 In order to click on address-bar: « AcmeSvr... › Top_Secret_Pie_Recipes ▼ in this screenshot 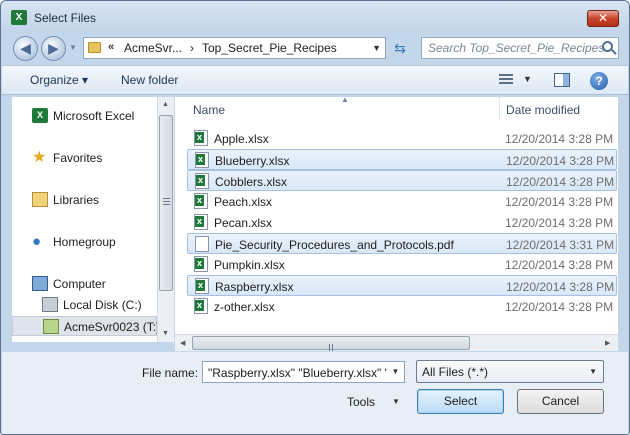, I will do `click(234, 48)`.